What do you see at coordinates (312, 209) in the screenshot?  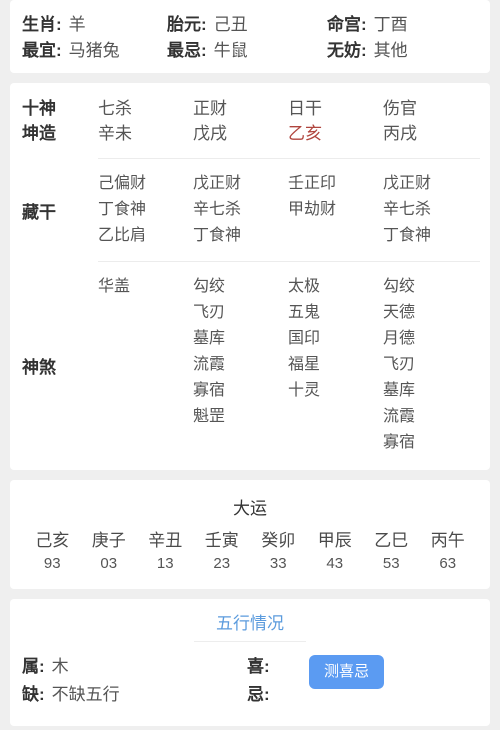 I see `canggan-item: 甲劫财` at bounding box center [312, 209].